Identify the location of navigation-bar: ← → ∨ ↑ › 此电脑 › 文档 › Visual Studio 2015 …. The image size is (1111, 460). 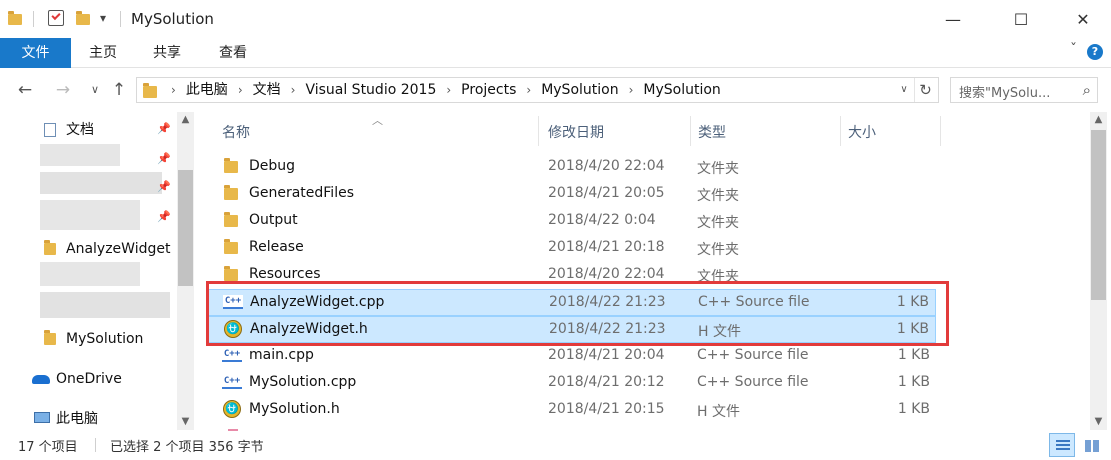
(555, 90).